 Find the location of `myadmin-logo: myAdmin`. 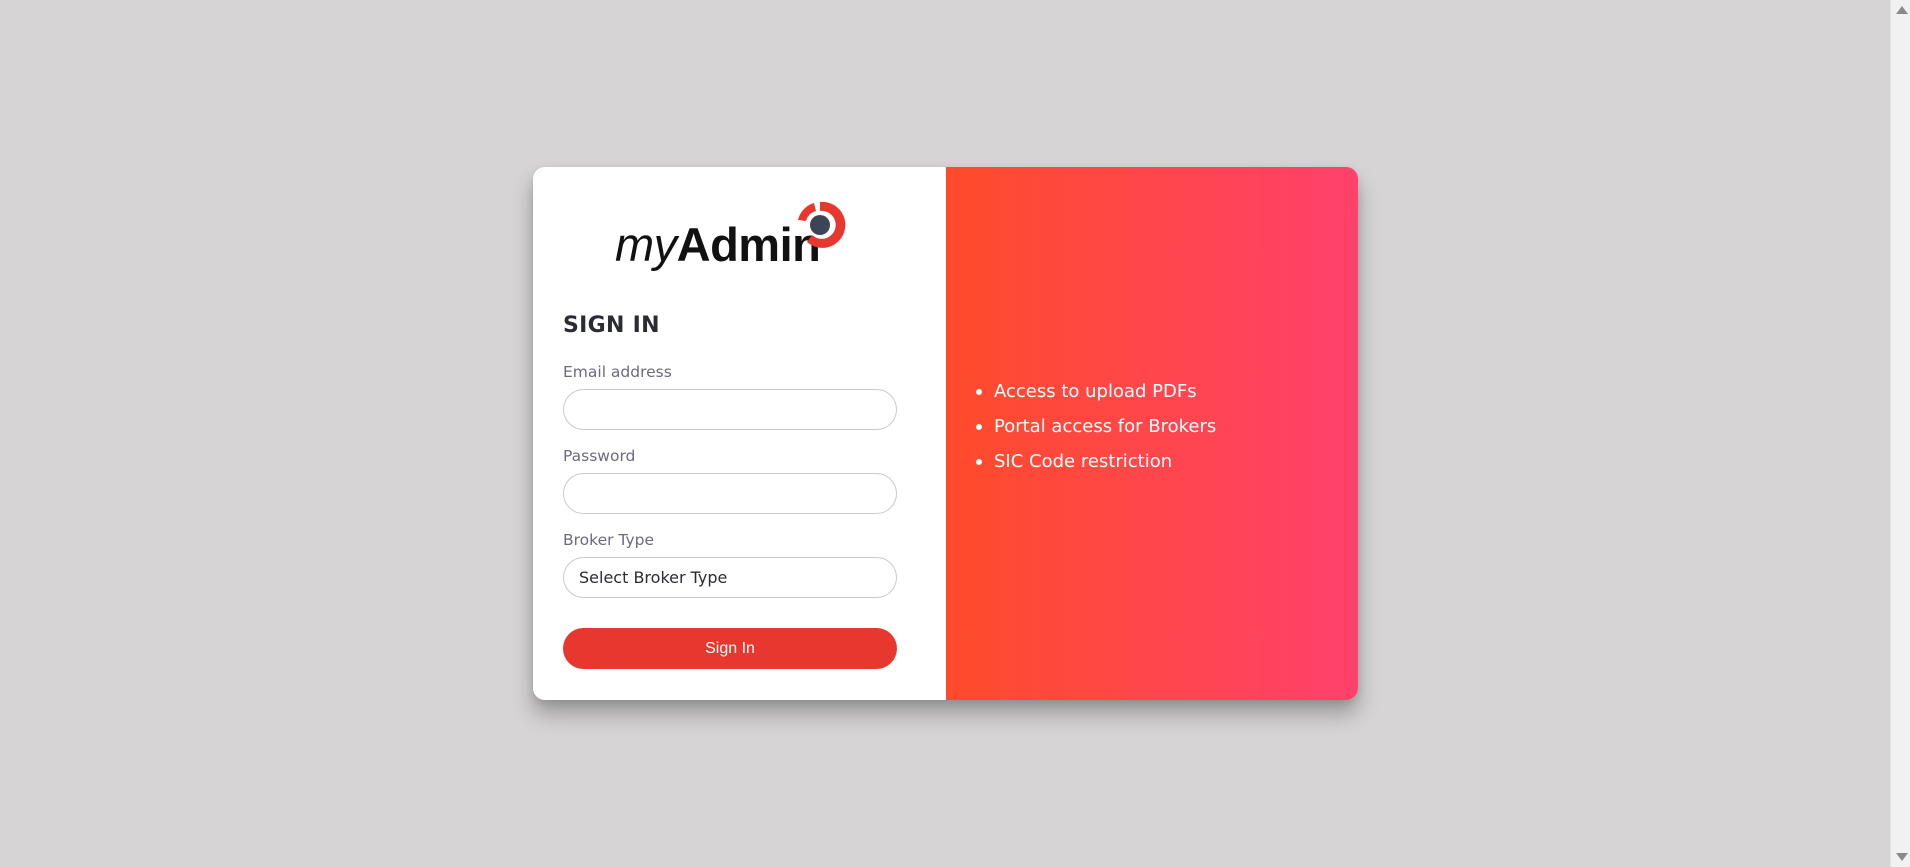

myadmin-logo: myAdmin is located at coordinates (745, 239).